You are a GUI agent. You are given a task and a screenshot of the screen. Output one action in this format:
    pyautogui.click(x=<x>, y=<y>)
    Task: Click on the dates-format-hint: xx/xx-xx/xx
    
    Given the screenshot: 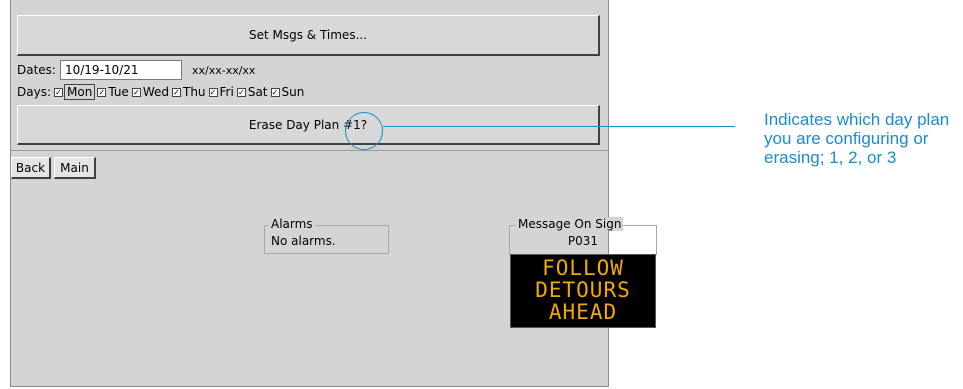 What is the action you would take?
    pyautogui.click(x=223, y=70)
    